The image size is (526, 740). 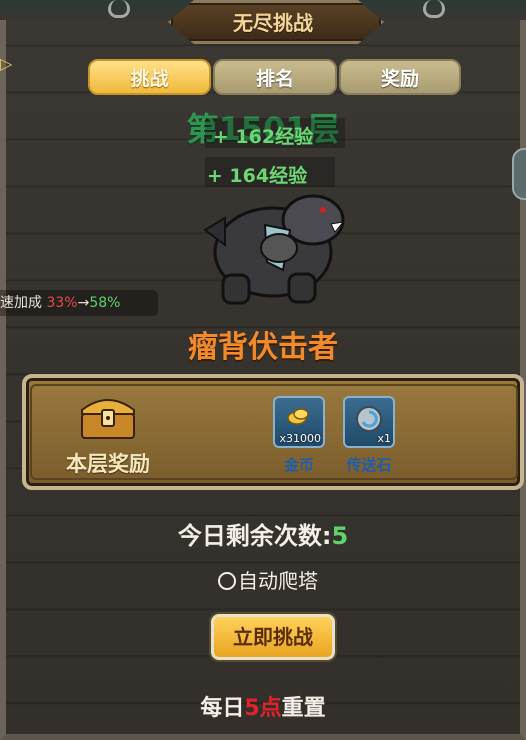 What do you see at coordinates (149, 77) in the screenshot?
I see `tab-challenge: 挑战` at bounding box center [149, 77].